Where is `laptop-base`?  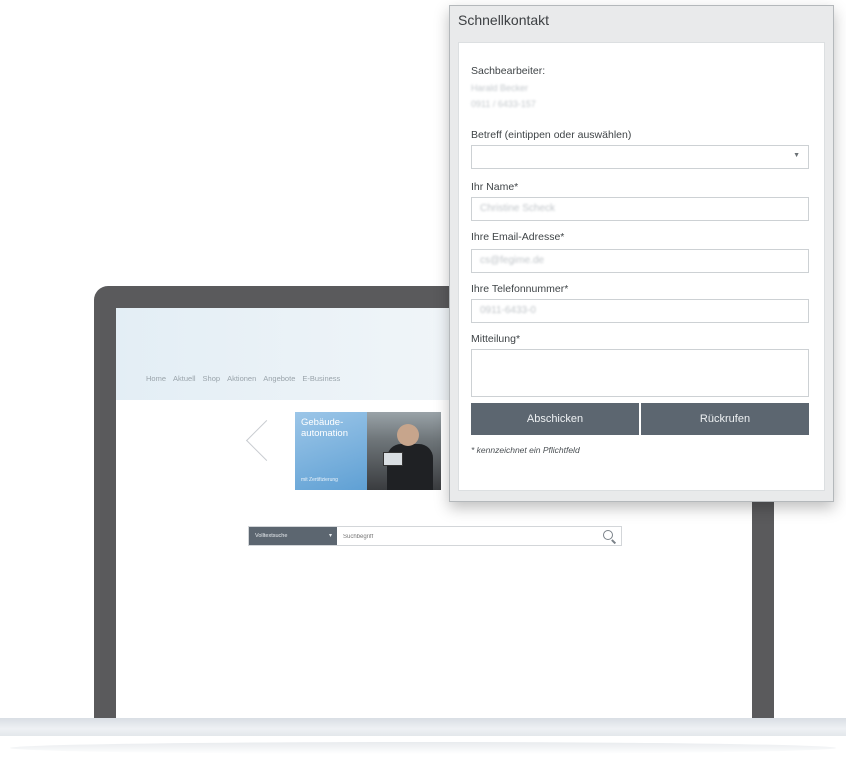
laptop-base is located at coordinates (423, 727).